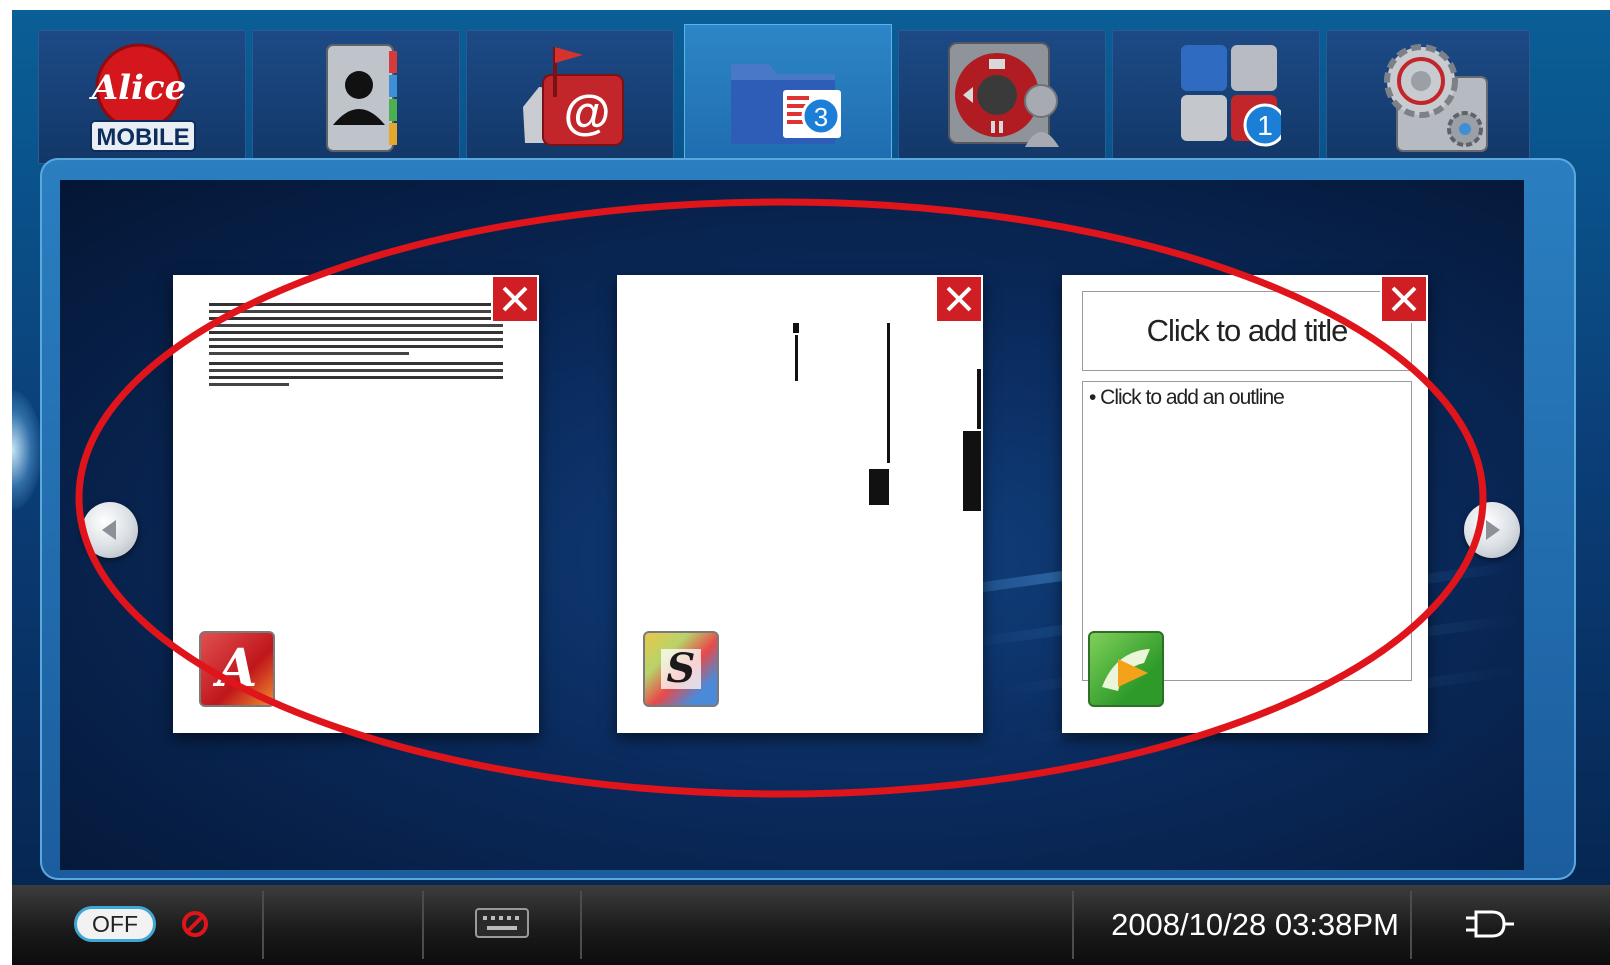 The image size is (1610, 965). I want to click on arrow-right-icon, so click(1493, 530).